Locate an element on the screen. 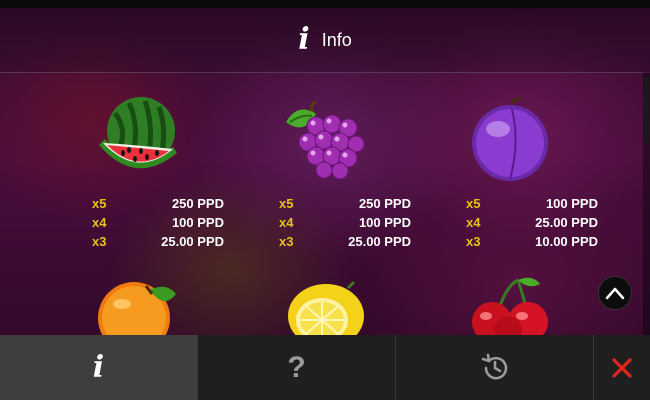  close-tab is located at coordinates (622, 367).